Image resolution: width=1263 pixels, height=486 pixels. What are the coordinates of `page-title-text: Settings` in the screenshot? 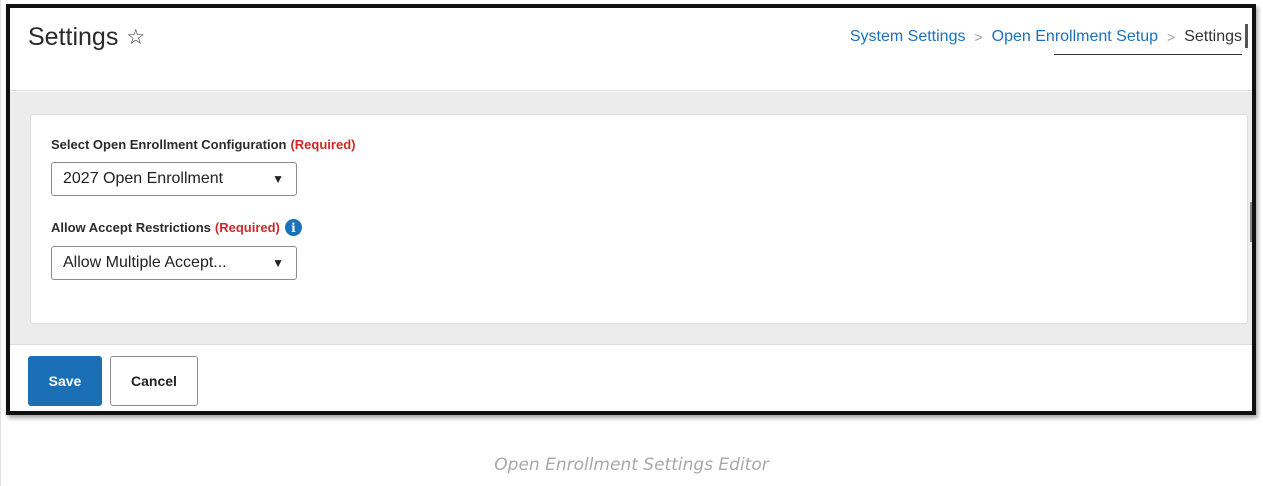 It's located at (73, 37).